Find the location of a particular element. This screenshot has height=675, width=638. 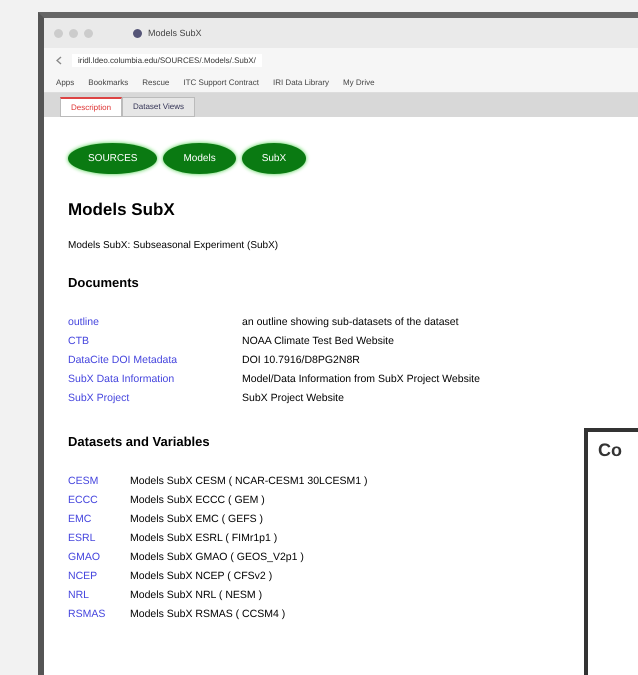

document-link: SubX Project is located at coordinates (153, 398).